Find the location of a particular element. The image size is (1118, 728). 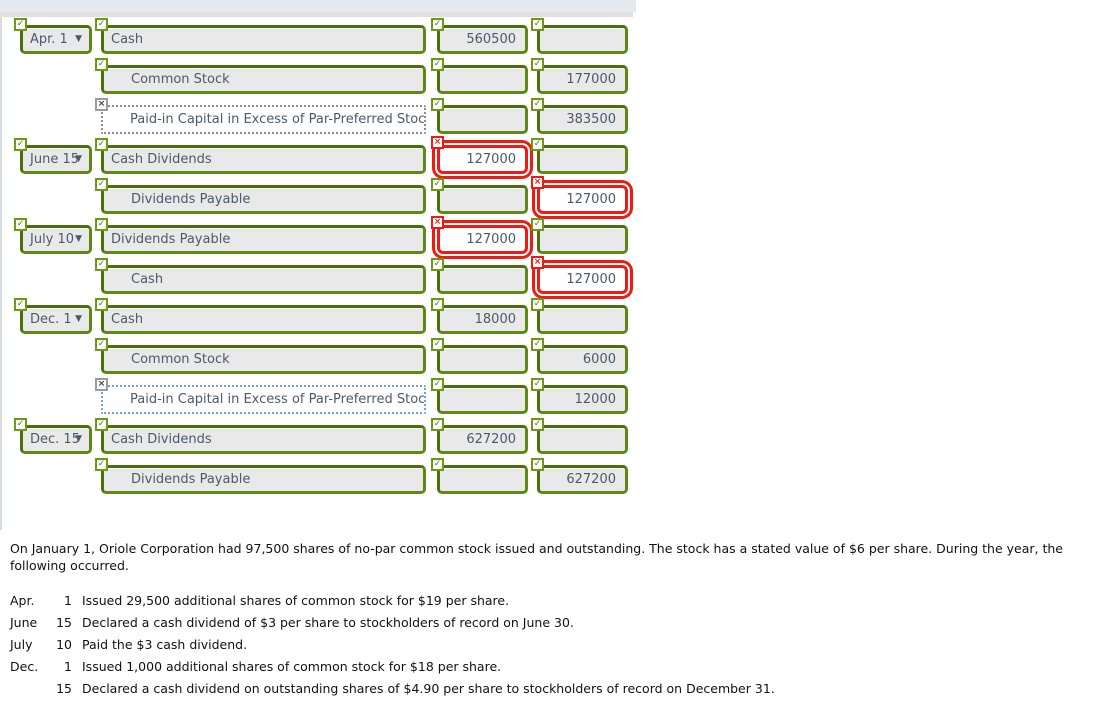

journal-row: Dividends Payable 627200 is located at coordinates (332, 476).